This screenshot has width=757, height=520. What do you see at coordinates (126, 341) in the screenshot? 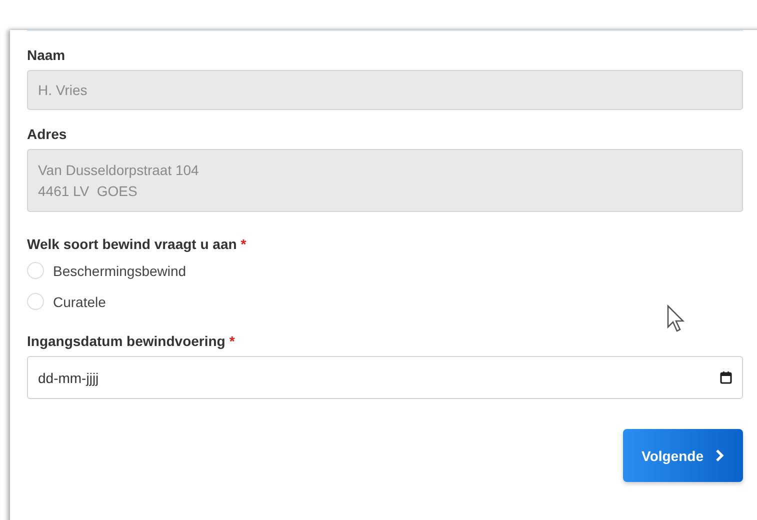
I see `field-label: Ingangsdatum bewindvoering` at bounding box center [126, 341].